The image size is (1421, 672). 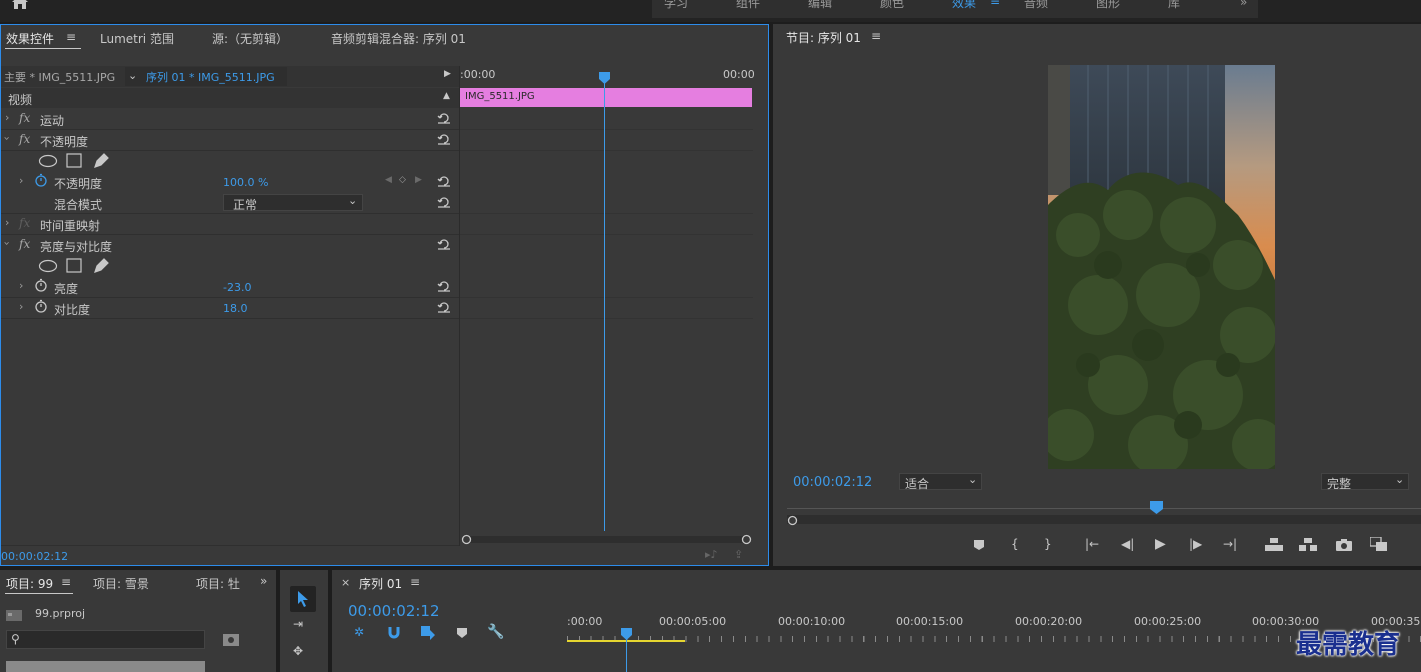 I want to click on mini-scrollbar, so click(x=607, y=539).